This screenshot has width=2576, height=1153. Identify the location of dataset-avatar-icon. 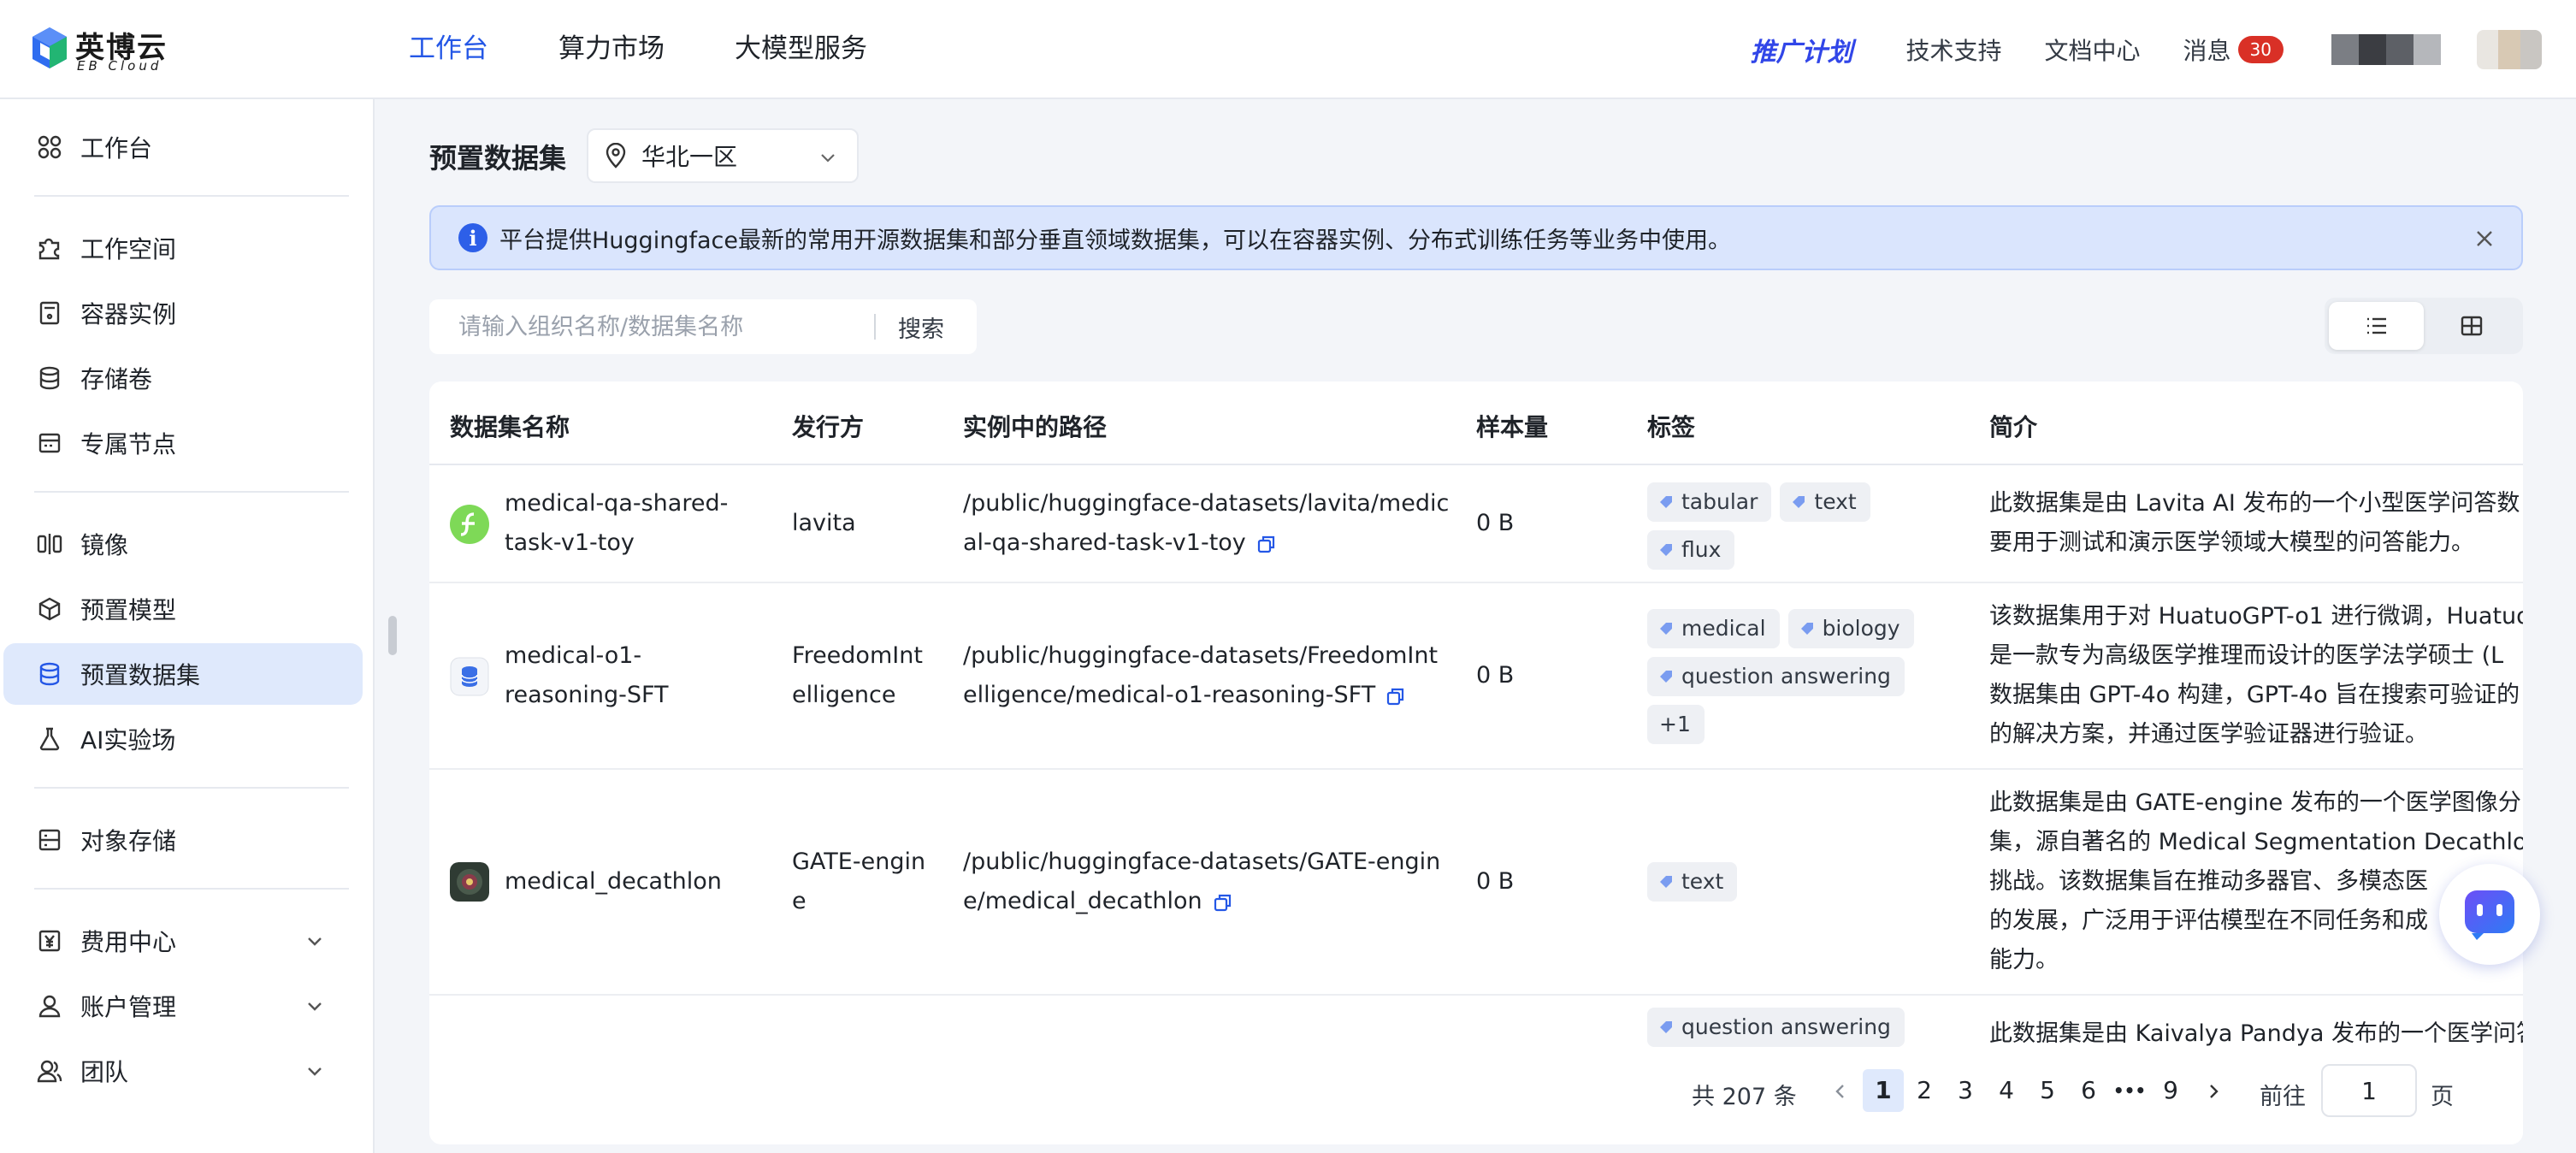
(469, 882).